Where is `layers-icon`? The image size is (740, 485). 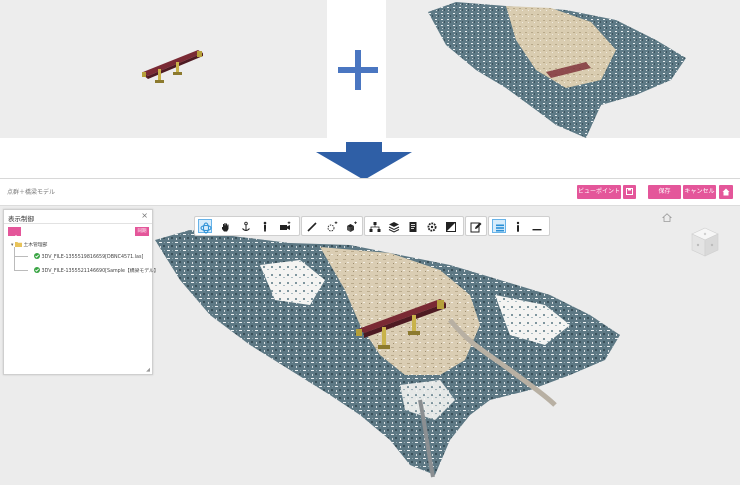 layers-icon is located at coordinates (394, 227).